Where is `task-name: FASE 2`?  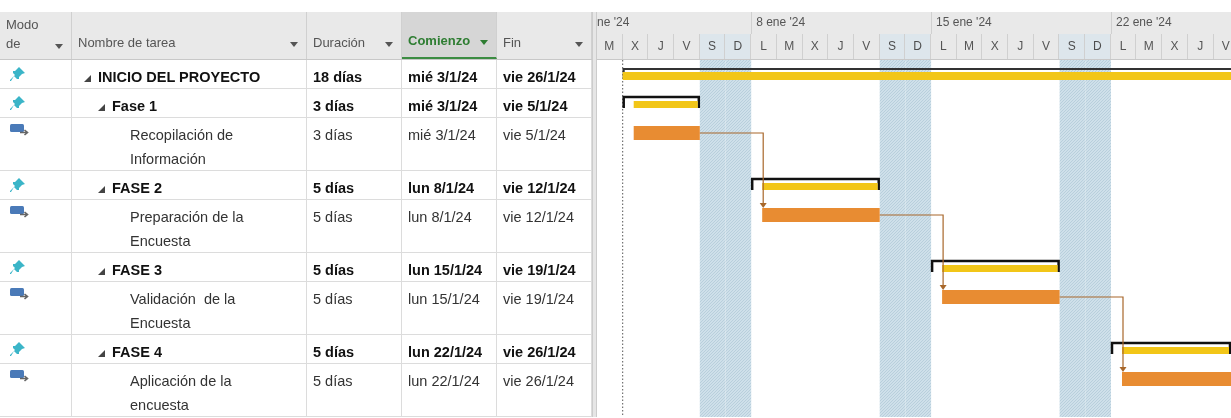
task-name: FASE 2 is located at coordinates (137, 188).